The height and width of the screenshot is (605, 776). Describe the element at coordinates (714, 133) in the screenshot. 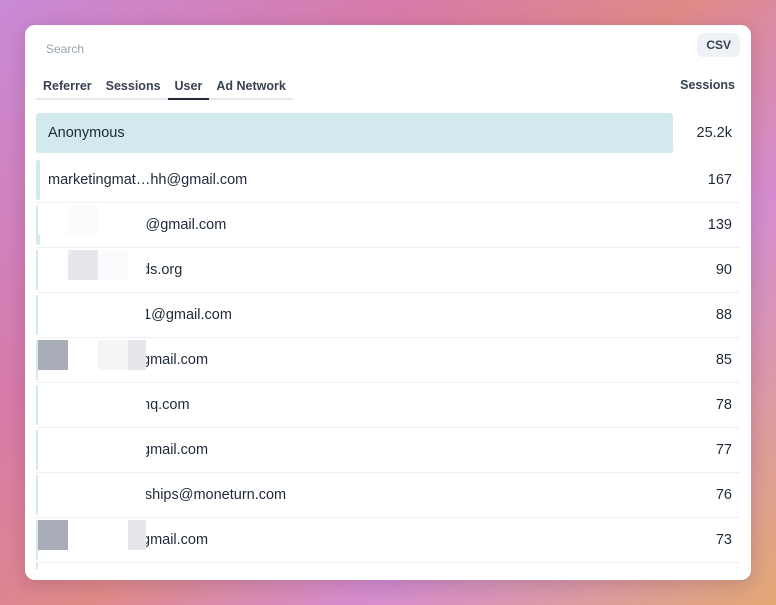

I see `row-value: 25.2k` at that location.